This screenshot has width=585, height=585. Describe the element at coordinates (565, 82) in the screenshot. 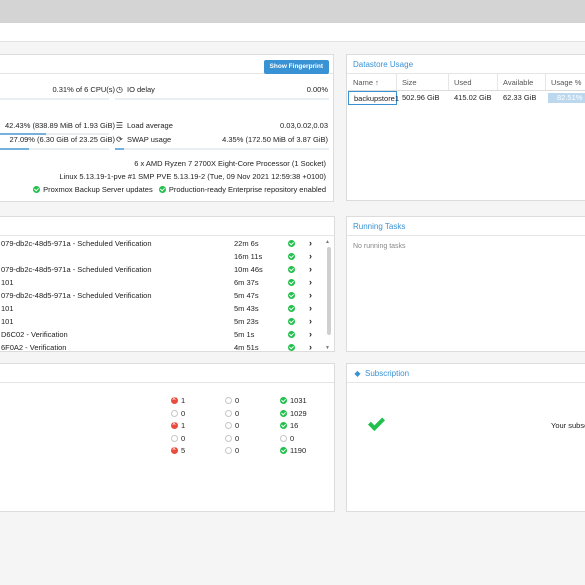

I see `col-usage: Usage %` at that location.